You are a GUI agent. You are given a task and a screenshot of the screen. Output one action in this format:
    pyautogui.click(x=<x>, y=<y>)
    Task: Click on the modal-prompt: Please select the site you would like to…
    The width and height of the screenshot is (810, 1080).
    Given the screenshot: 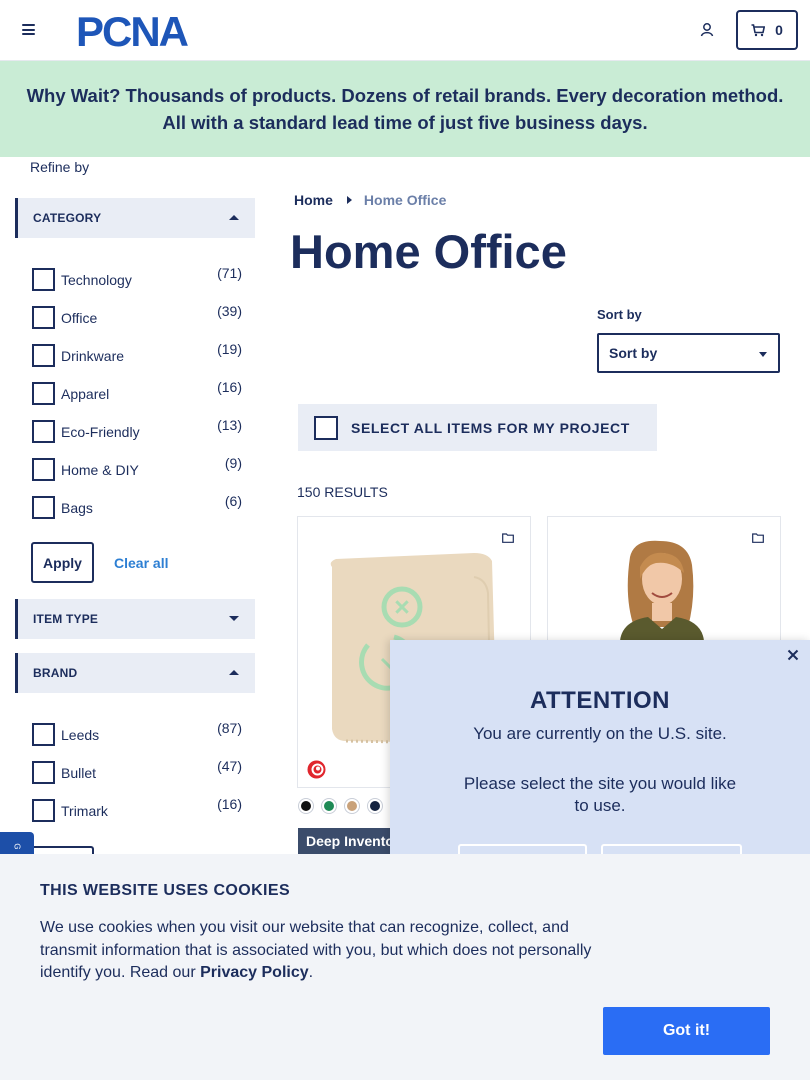 What is the action you would take?
    pyautogui.click(x=600, y=794)
    